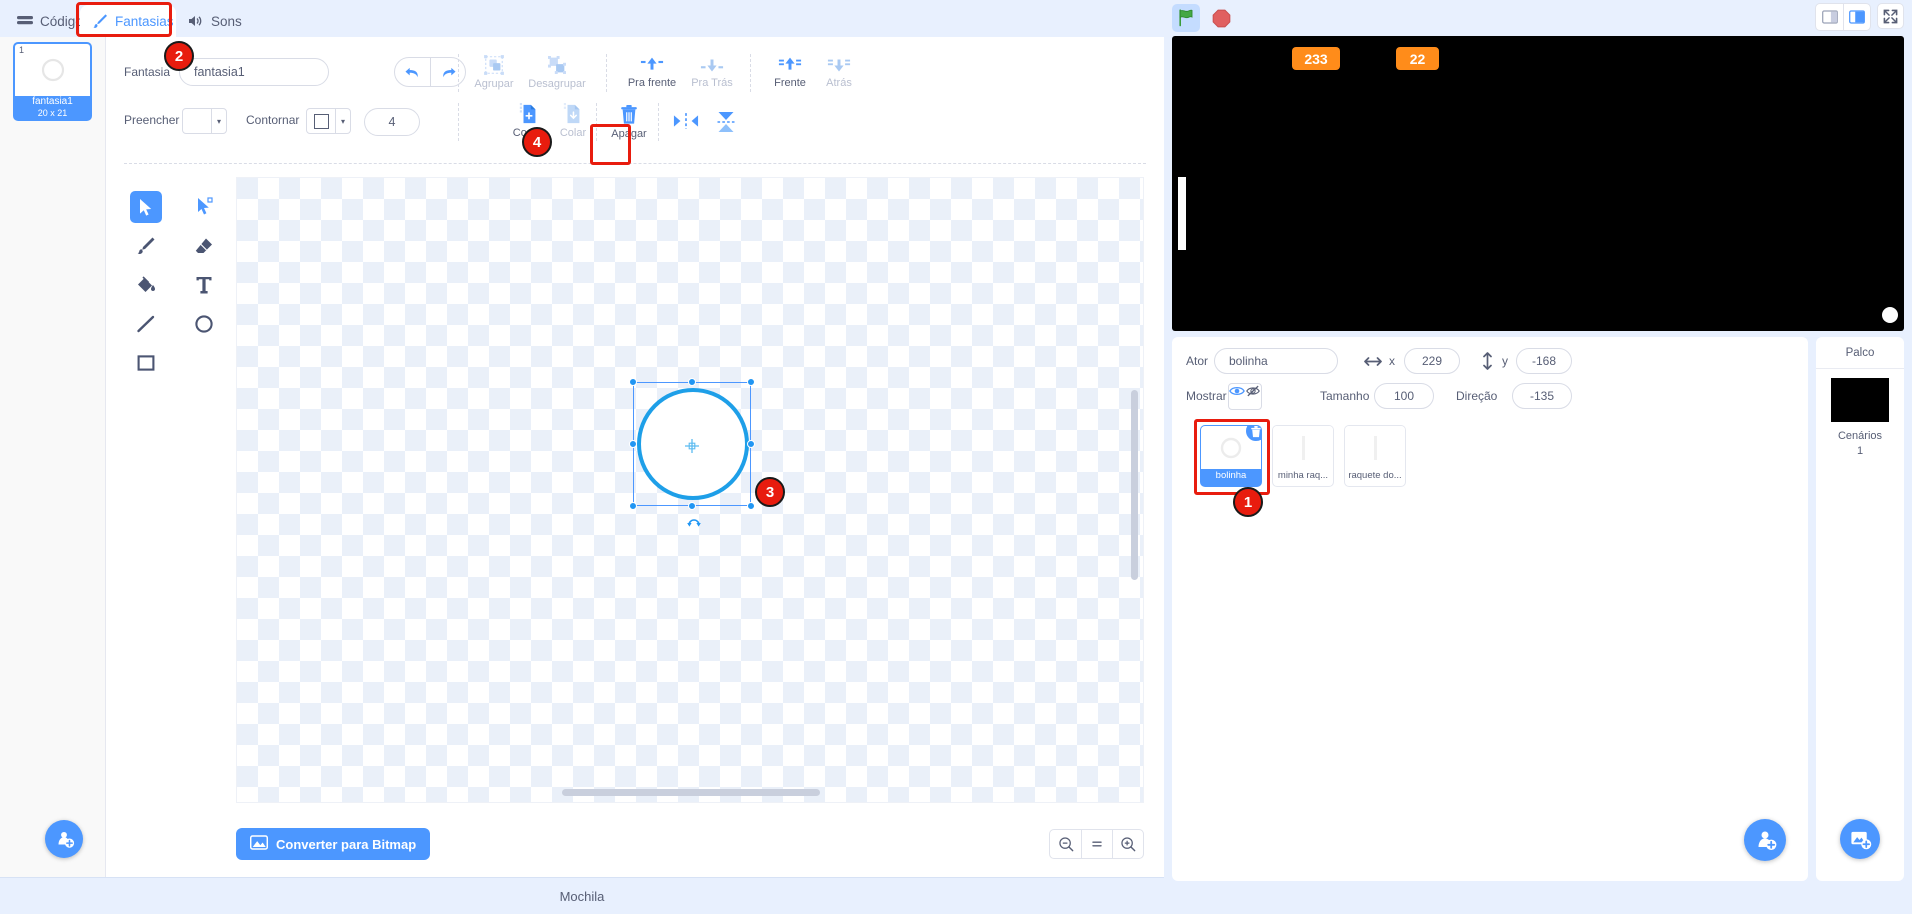  I want to click on bring-to-front-icon, so click(790, 63).